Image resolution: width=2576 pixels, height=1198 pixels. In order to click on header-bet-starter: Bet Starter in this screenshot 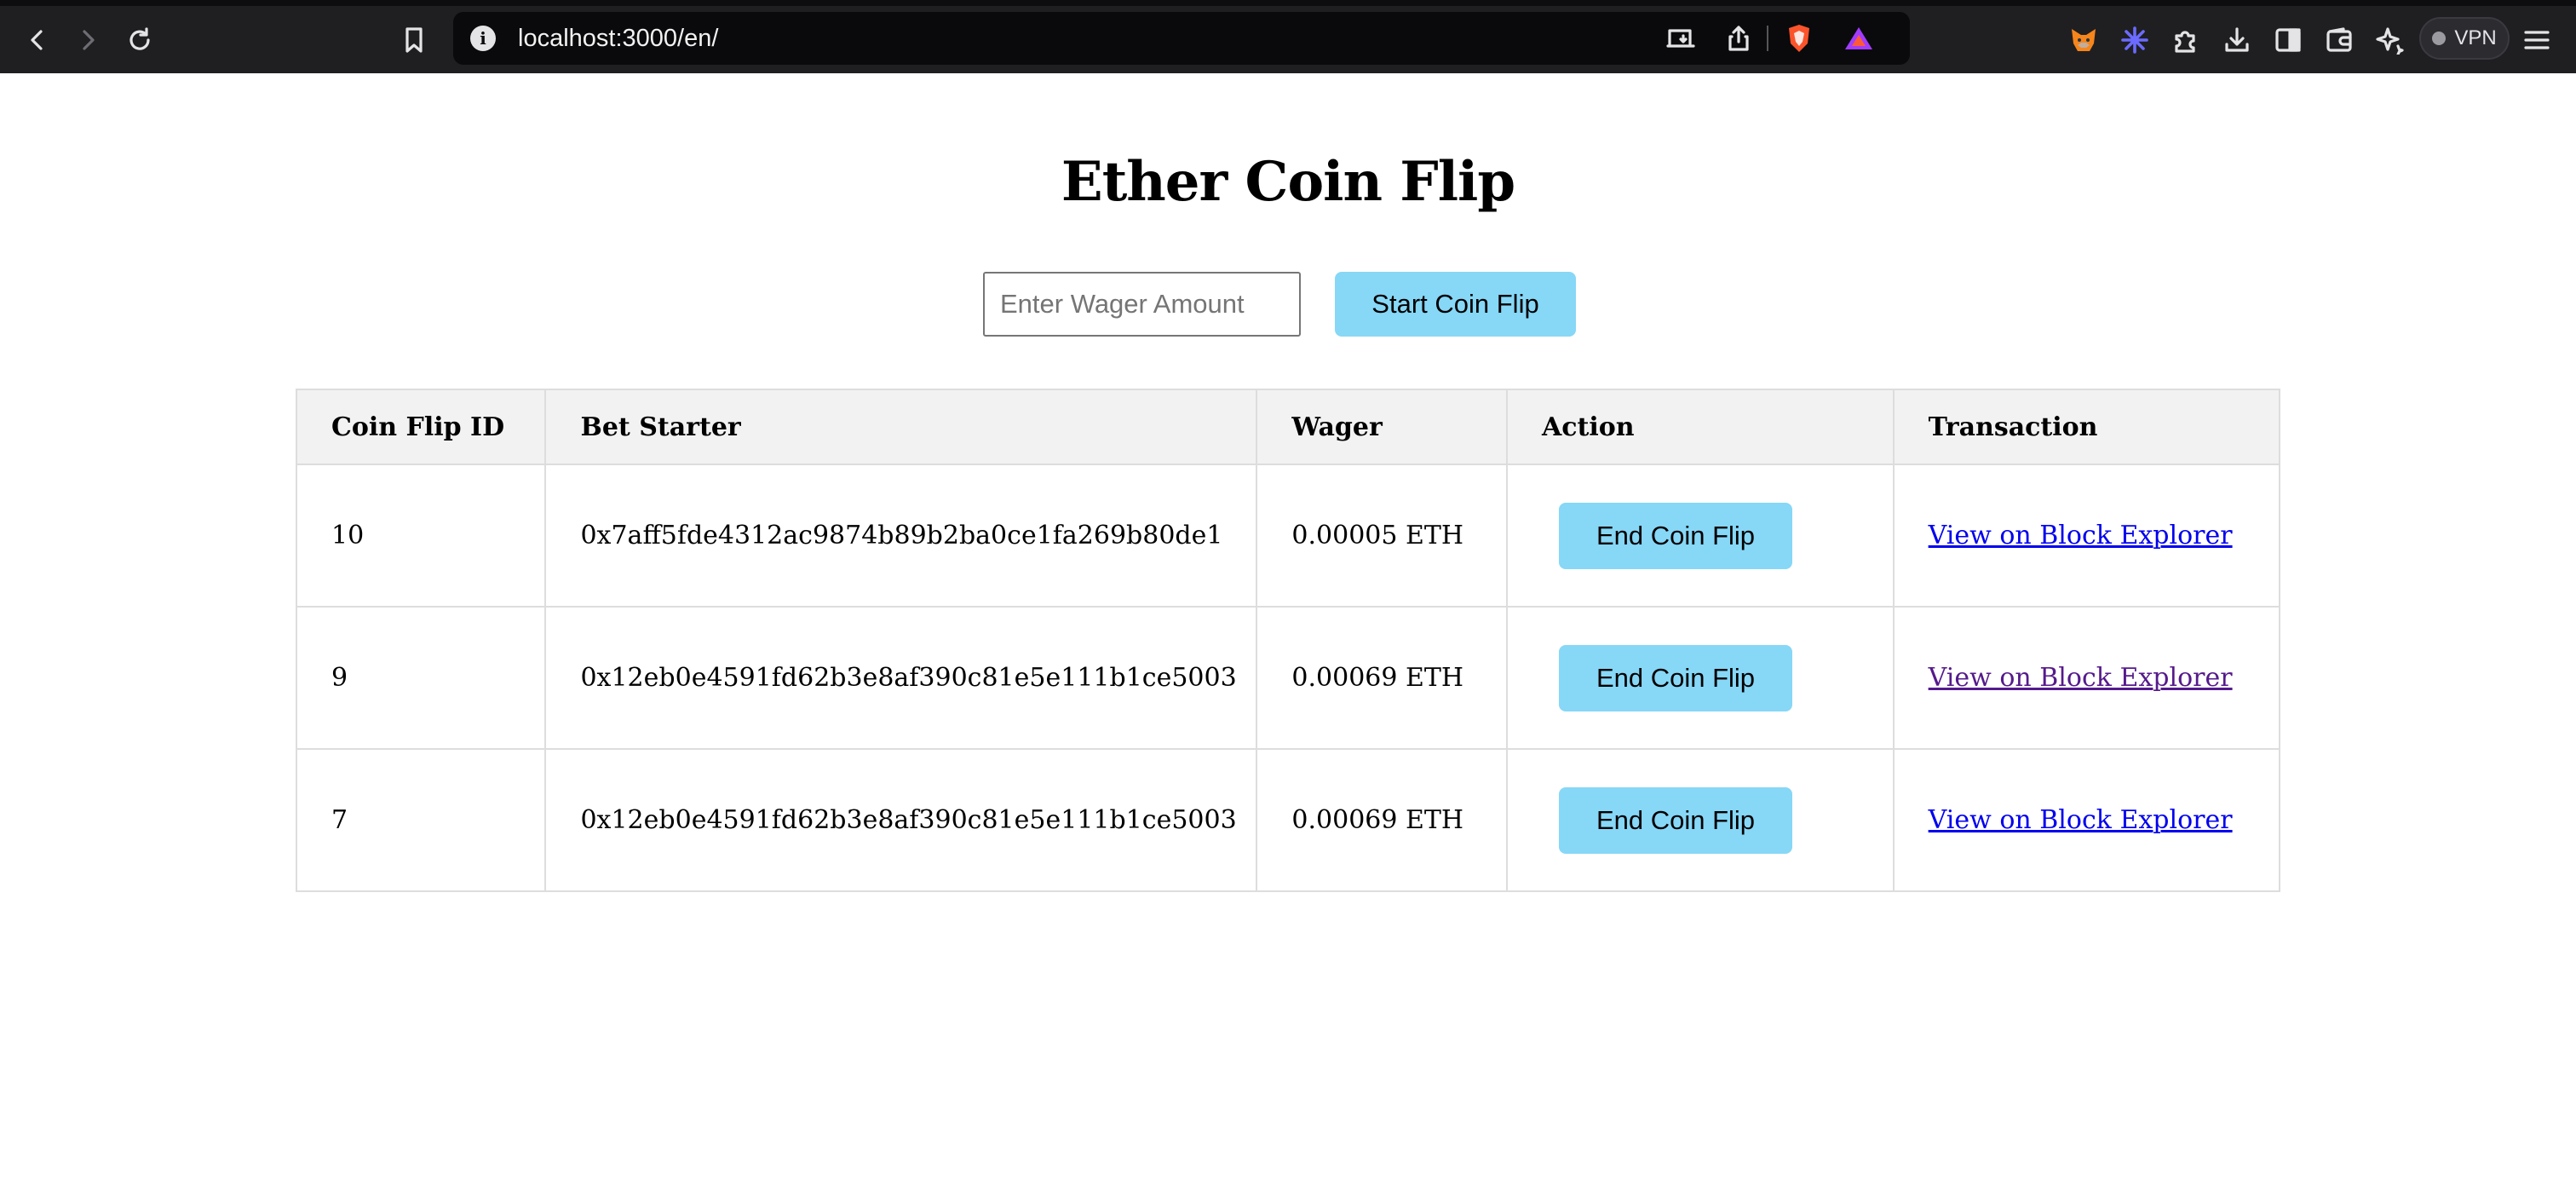, I will do `click(901, 427)`.